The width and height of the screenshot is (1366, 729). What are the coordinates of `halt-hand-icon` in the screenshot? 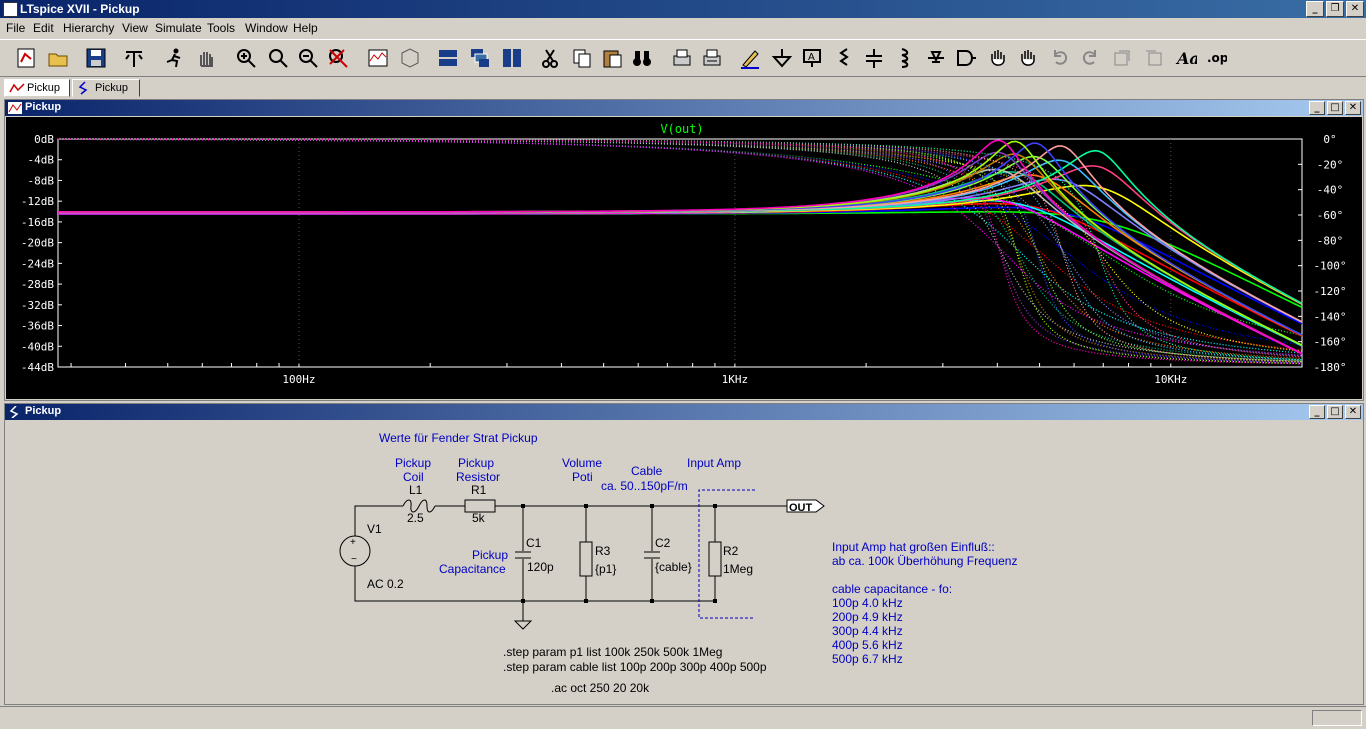 It's located at (206, 58).